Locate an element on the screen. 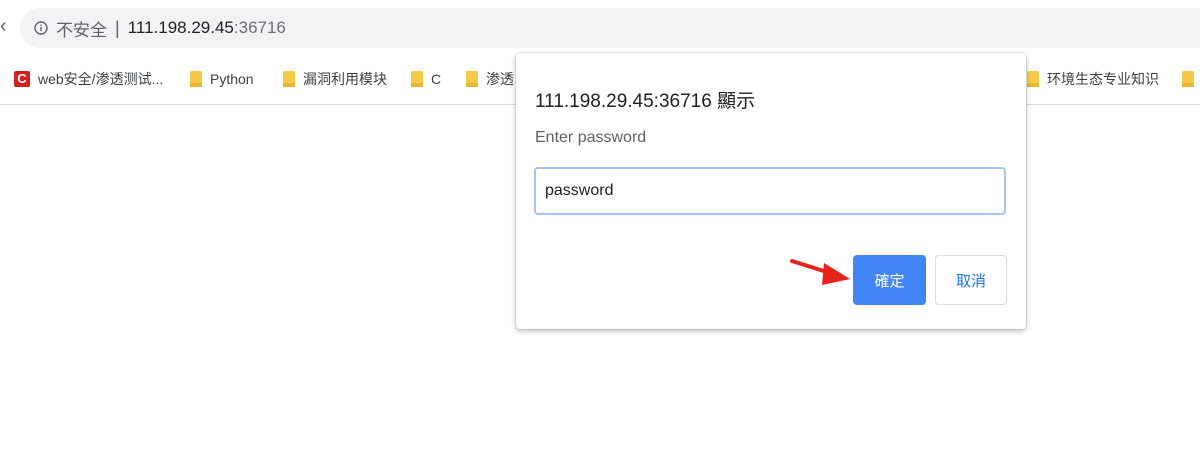 The image size is (1200, 452). url-host: 111.198.29.45 is located at coordinates (180, 27).